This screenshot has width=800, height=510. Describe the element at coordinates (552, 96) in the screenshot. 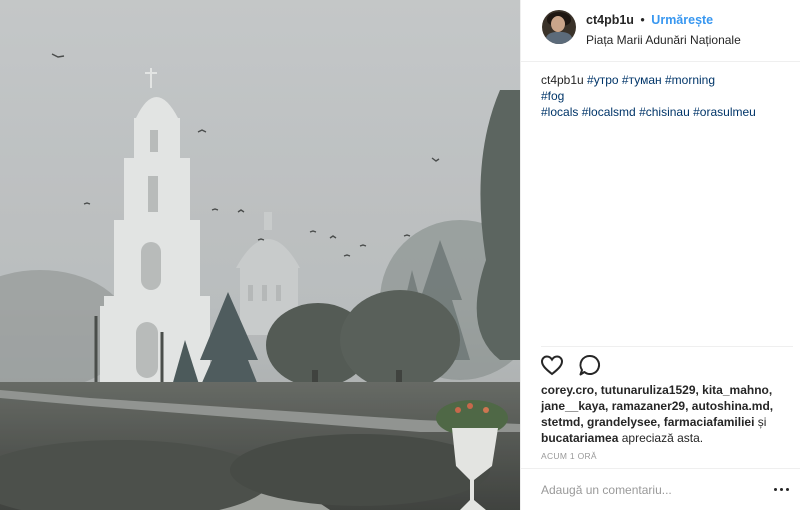

I see `hashtag-link: #fog` at that location.